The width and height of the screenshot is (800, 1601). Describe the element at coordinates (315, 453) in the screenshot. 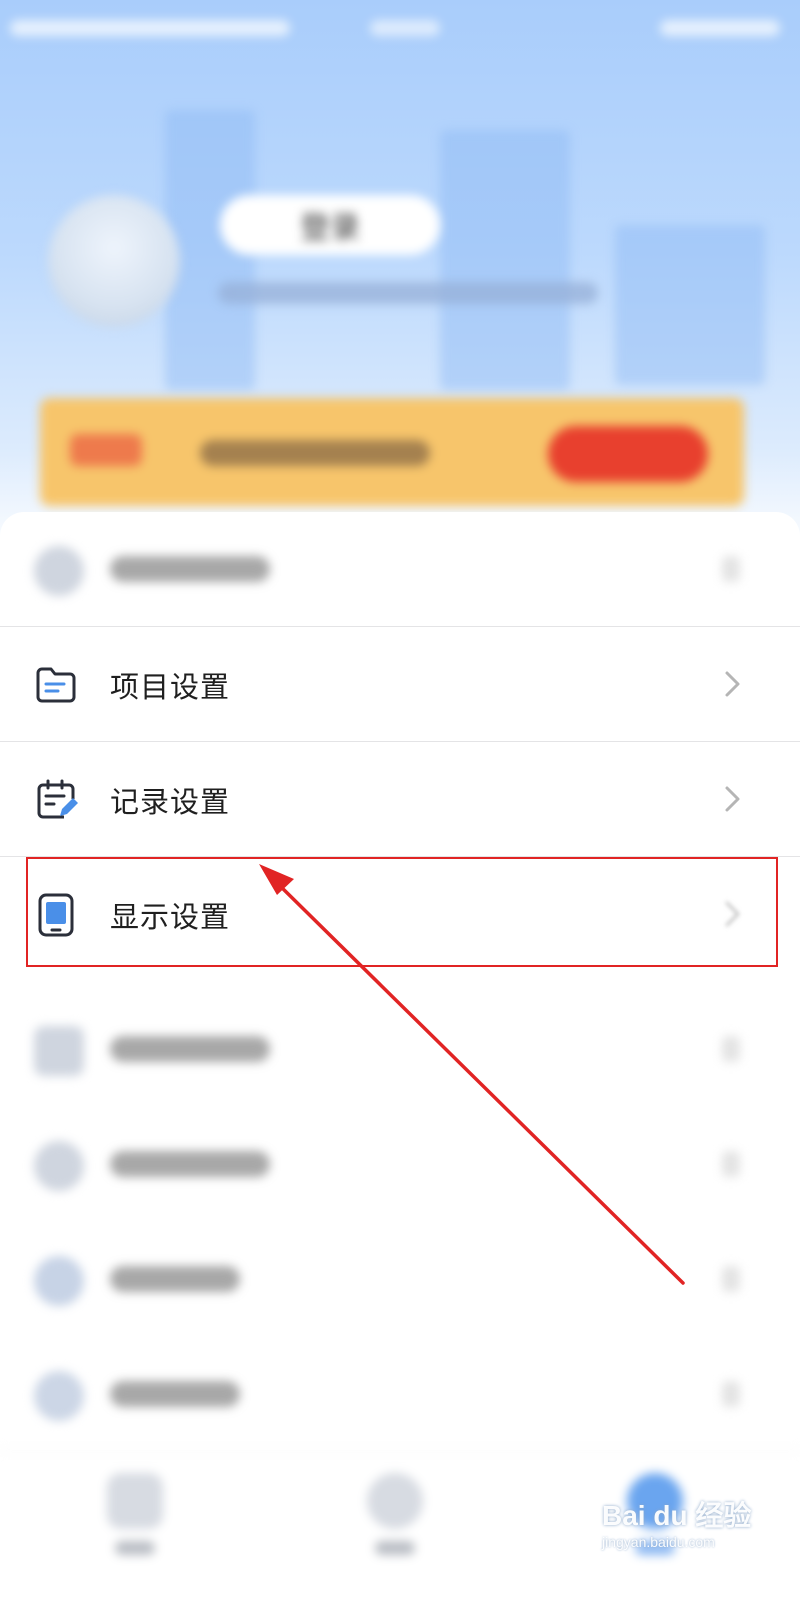

I see `vip-banner-text` at that location.